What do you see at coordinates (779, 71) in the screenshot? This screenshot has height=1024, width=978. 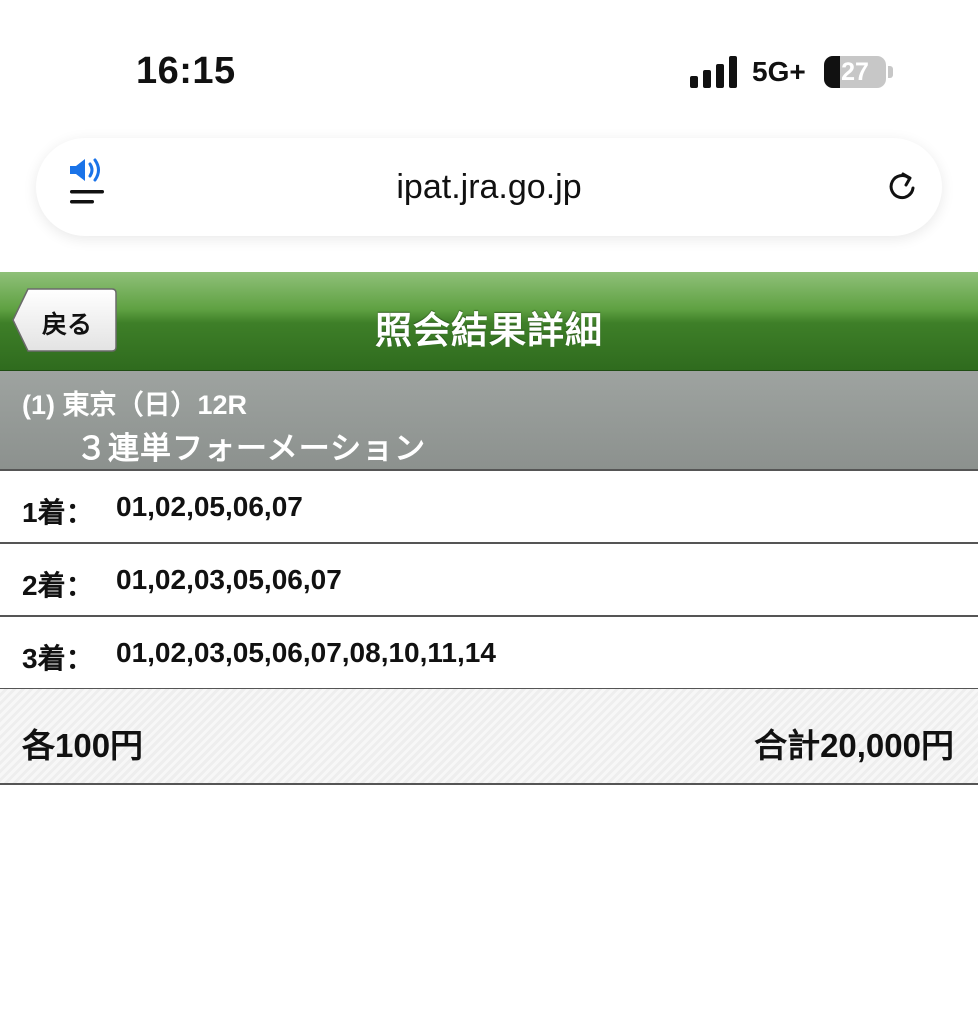 I see `network-type: 5G+` at bounding box center [779, 71].